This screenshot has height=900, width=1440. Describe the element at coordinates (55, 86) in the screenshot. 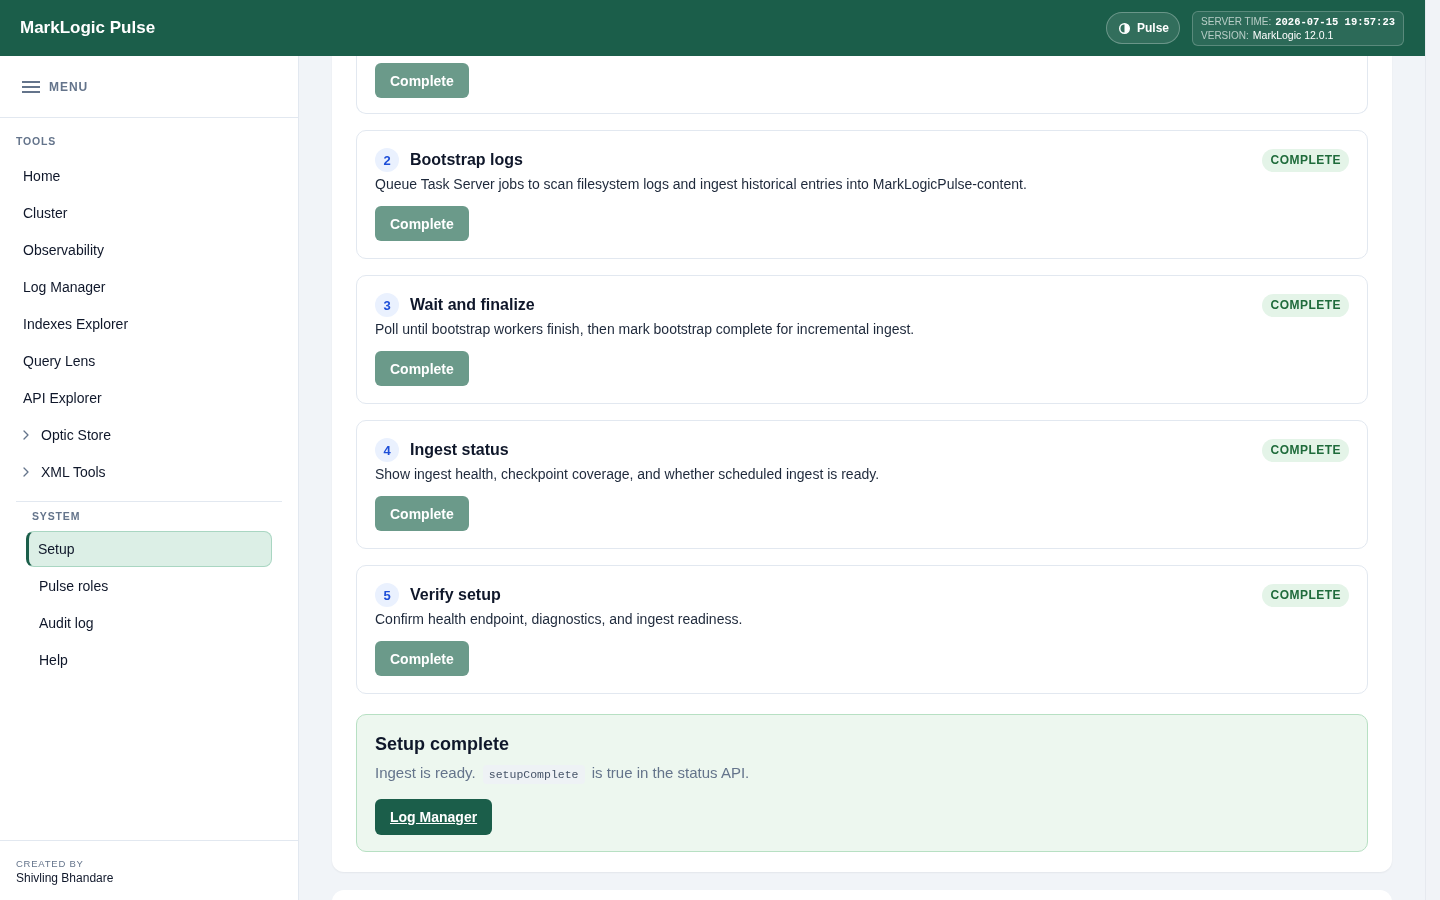

I see `menu-button: MENU` at that location.